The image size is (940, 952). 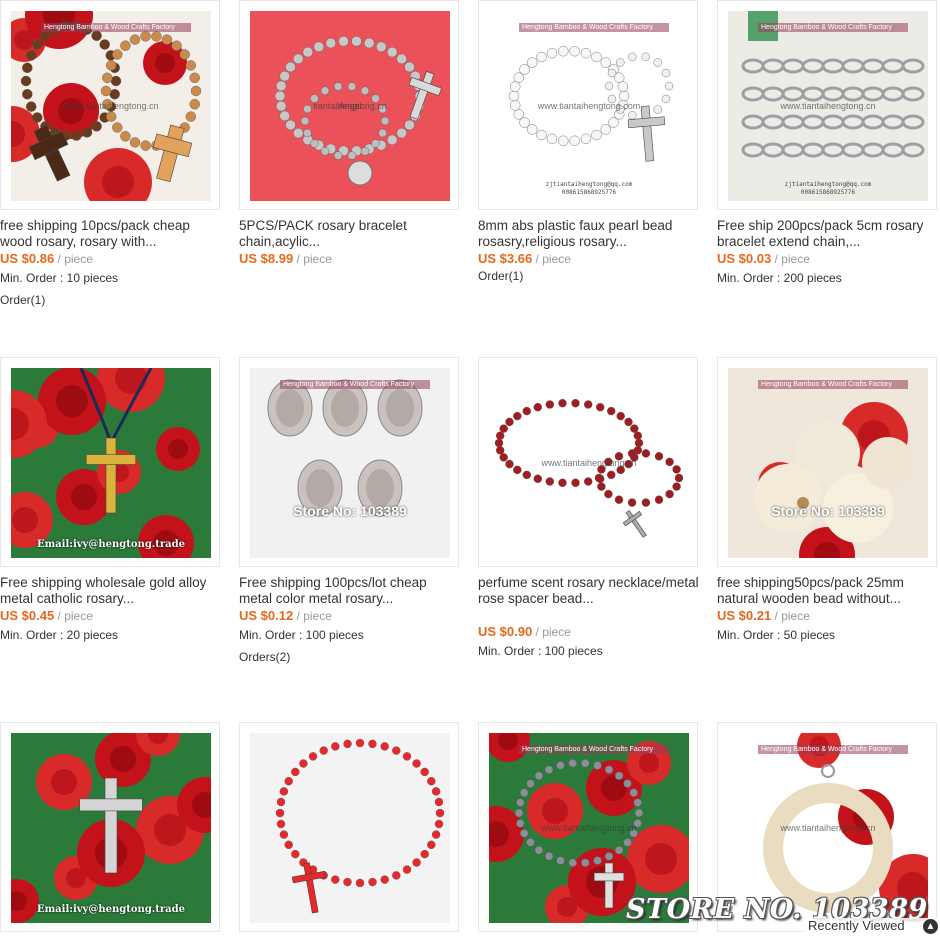 What do you see at coordinates (930, 926) in the screenshot?
I see `chevron-up-icon: ▲` at bounding box center [930, 926].